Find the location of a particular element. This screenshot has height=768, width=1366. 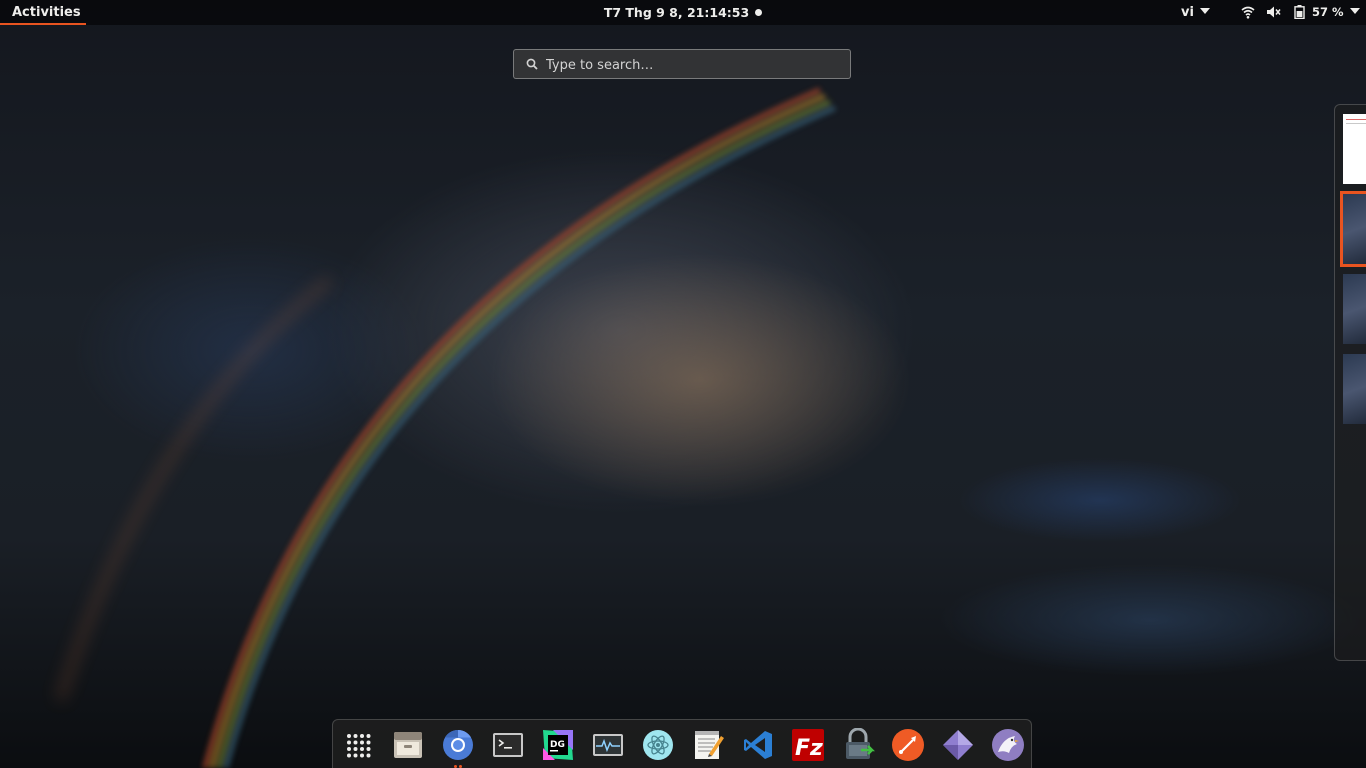

chromium-icon is located at coordinates (458, 745).